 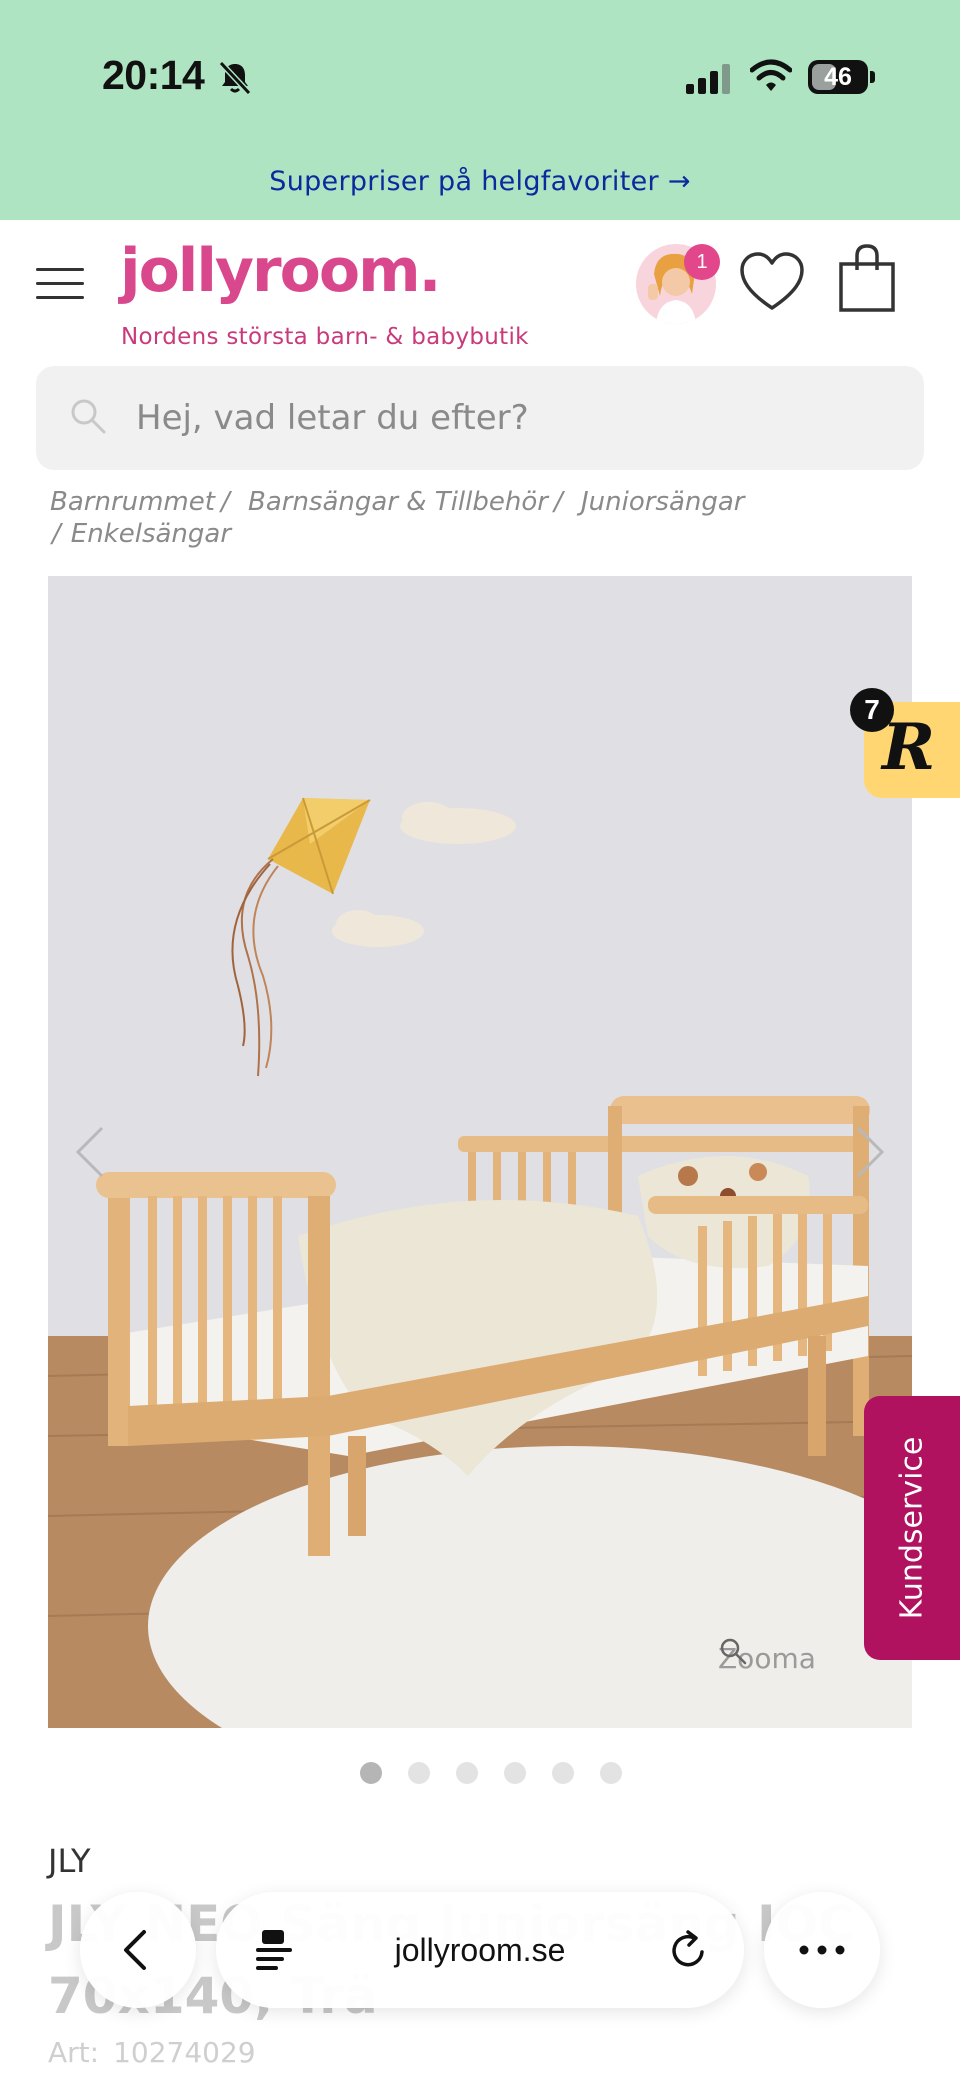 What do you see at coordinates (480, 75) in the screenshot?
I see `status-bar: 20:14 46` at bounding box center [480, 75].